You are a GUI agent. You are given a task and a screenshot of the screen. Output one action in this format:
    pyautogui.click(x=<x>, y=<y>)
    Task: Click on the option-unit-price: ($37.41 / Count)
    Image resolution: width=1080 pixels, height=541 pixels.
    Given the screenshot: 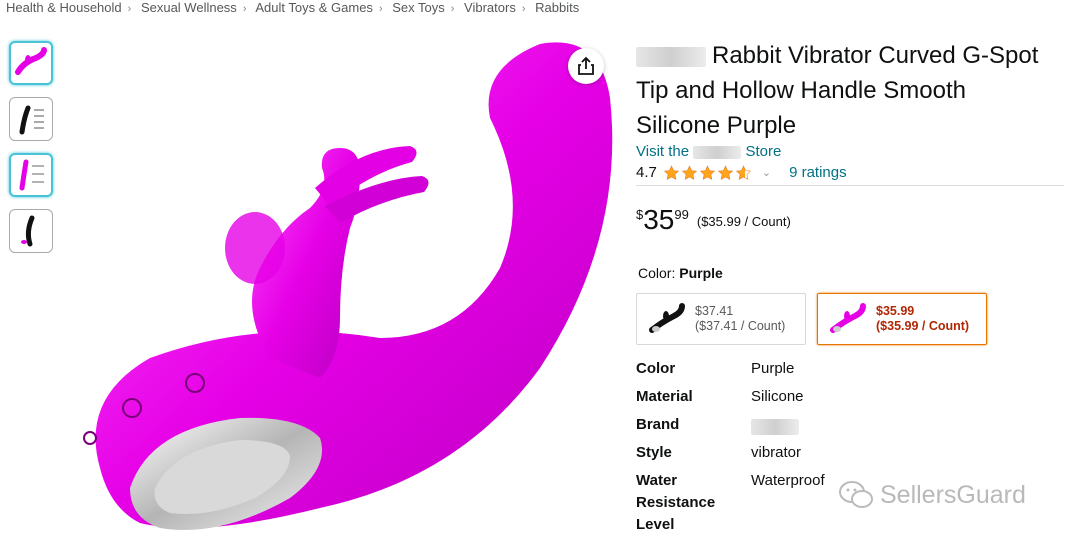 What is the action you would take?
    pyautogui.click(x=740, y=326)
    